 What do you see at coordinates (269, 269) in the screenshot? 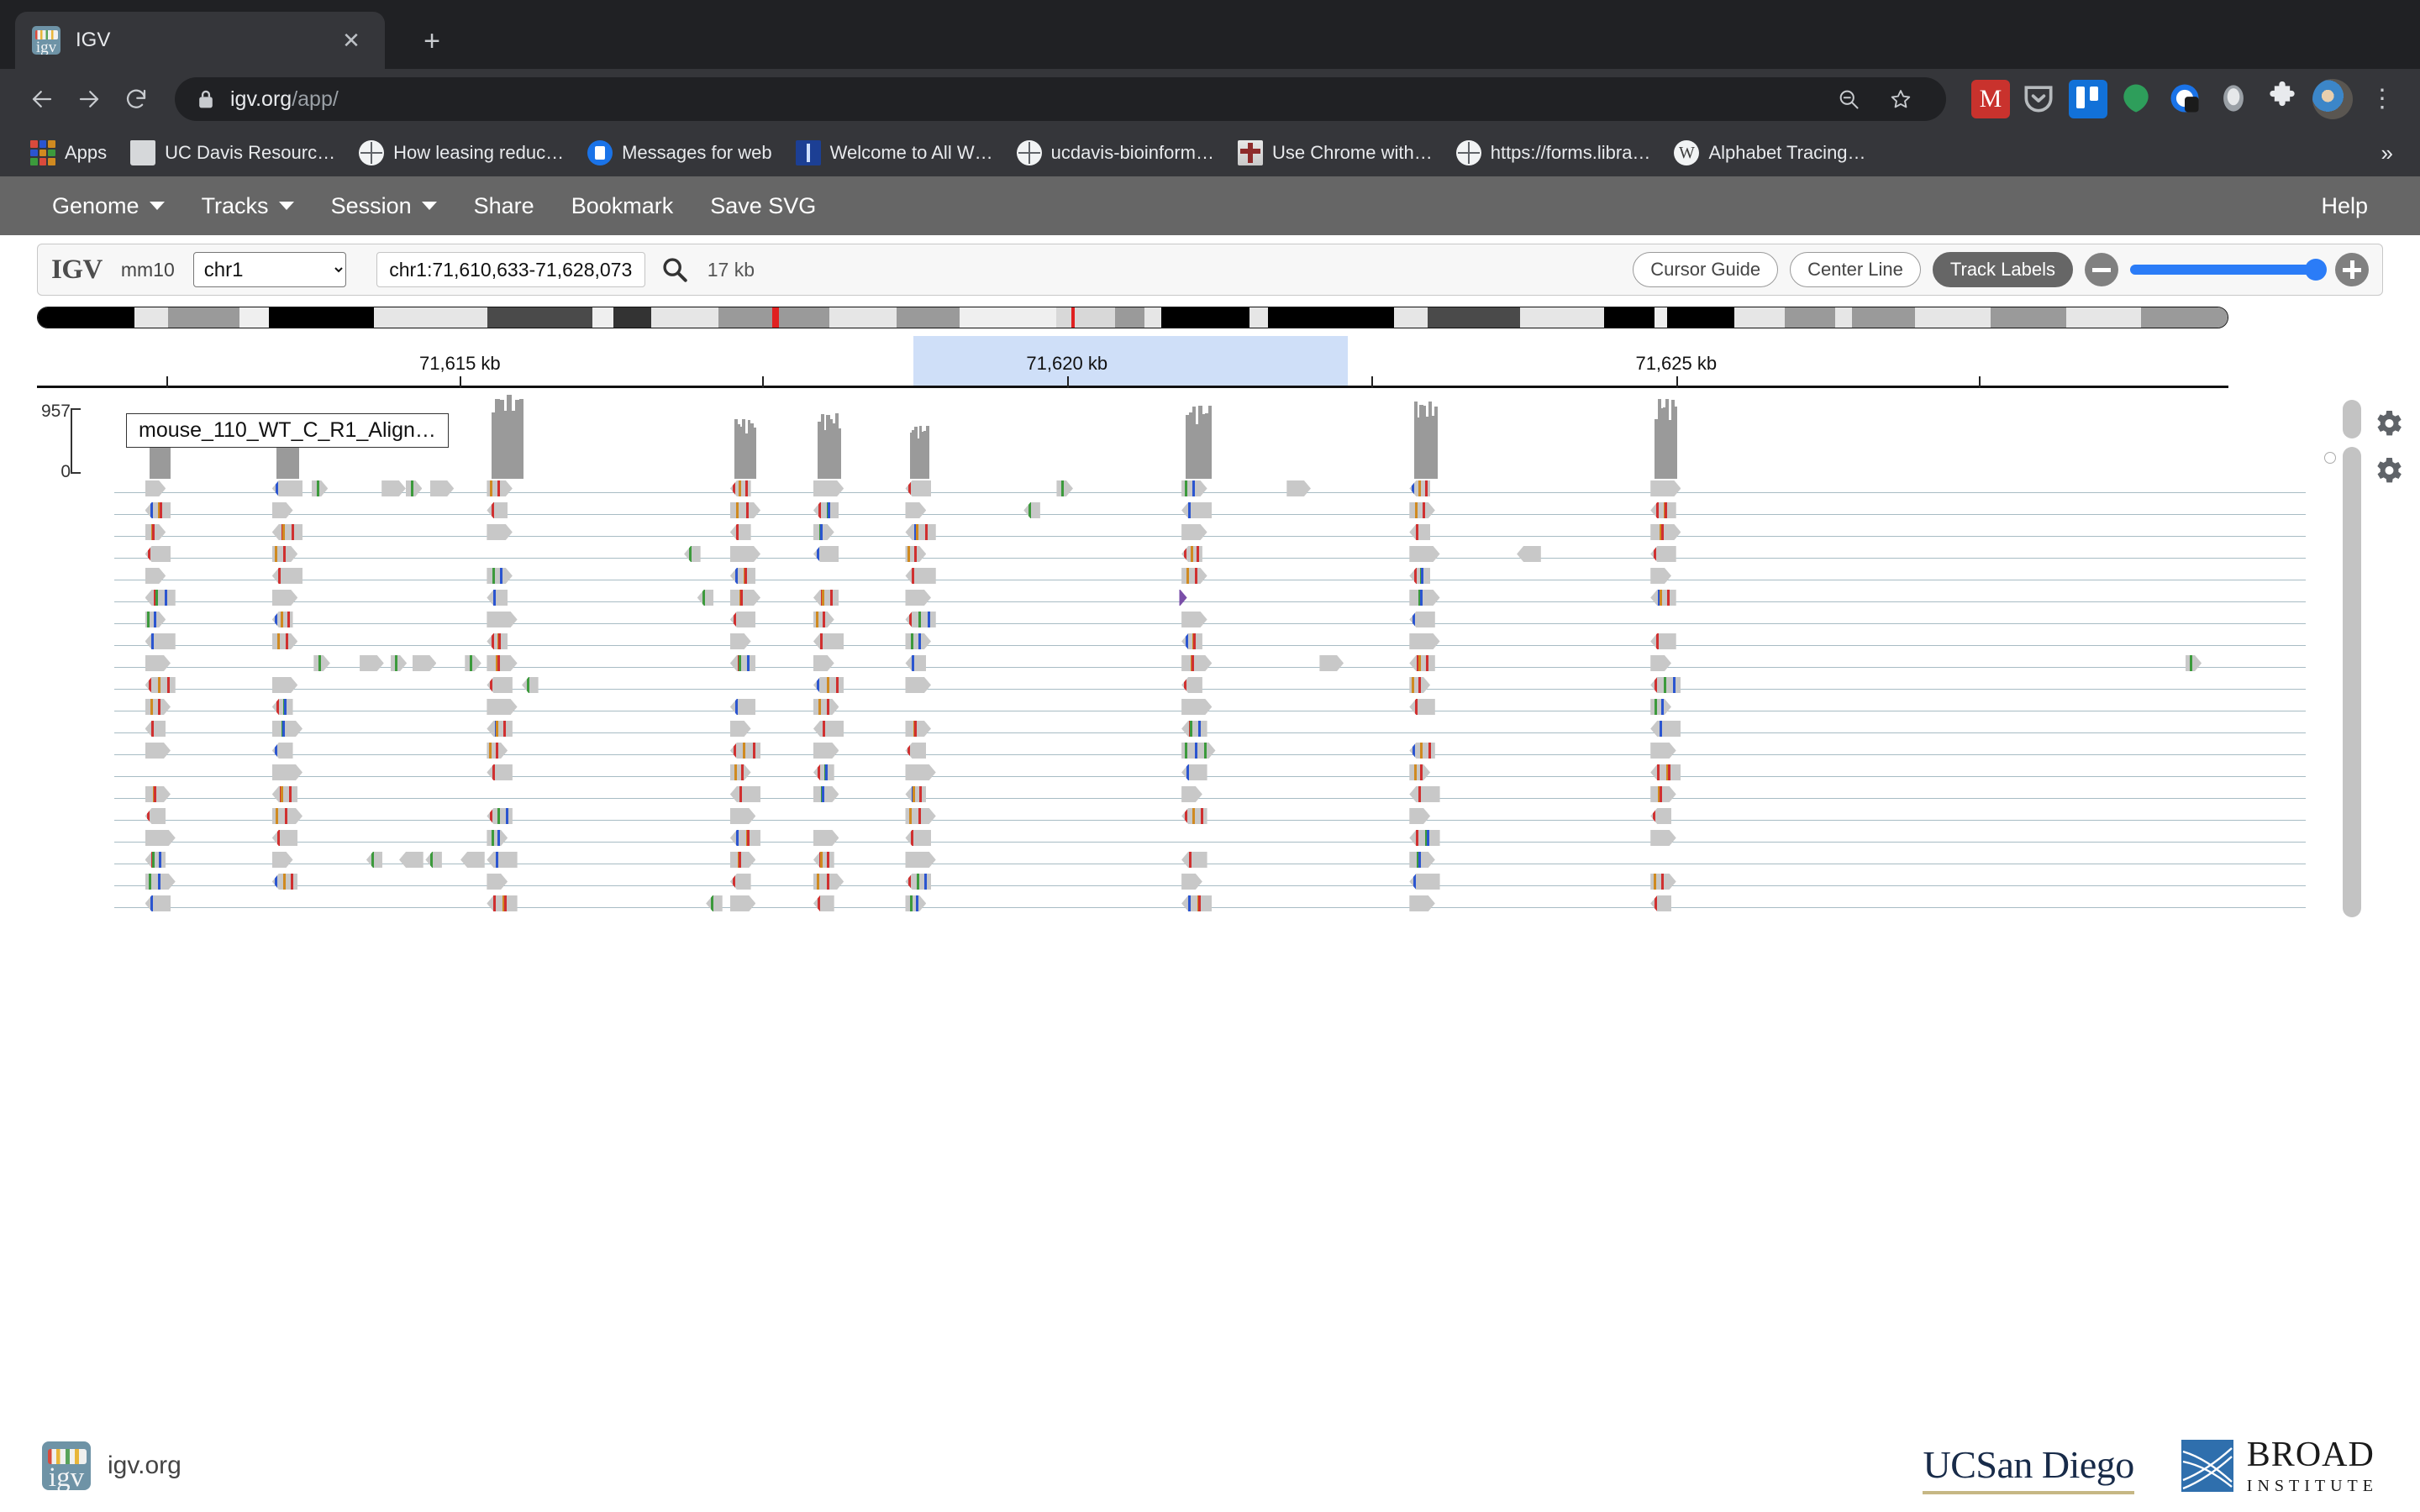
I see `chromosome-select: chr1` at bounding box center [269, 269].